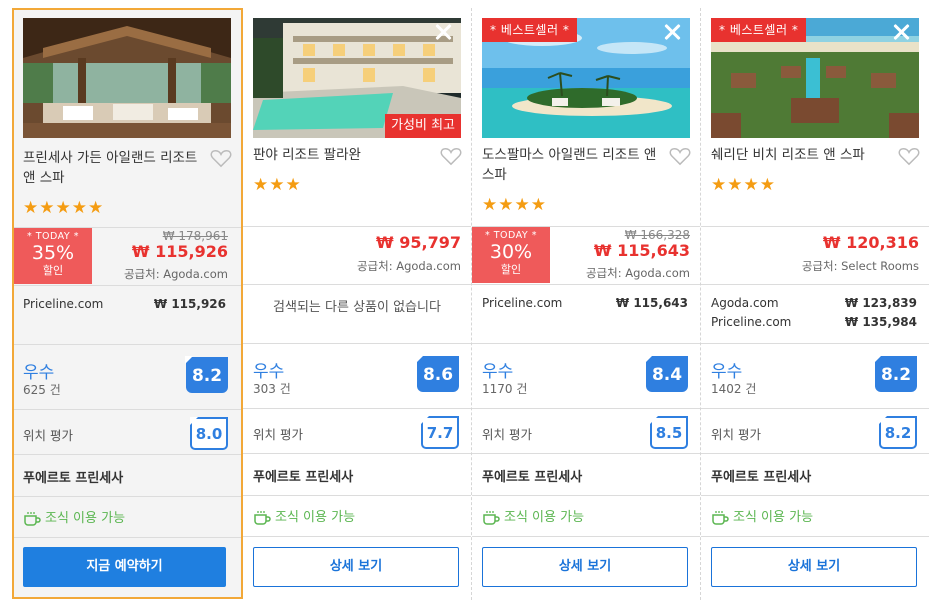 Image resolution: width=936 pixels, height=607 pixels. I want to click on ota-price: ₩ 135,984, so click(880, 322).